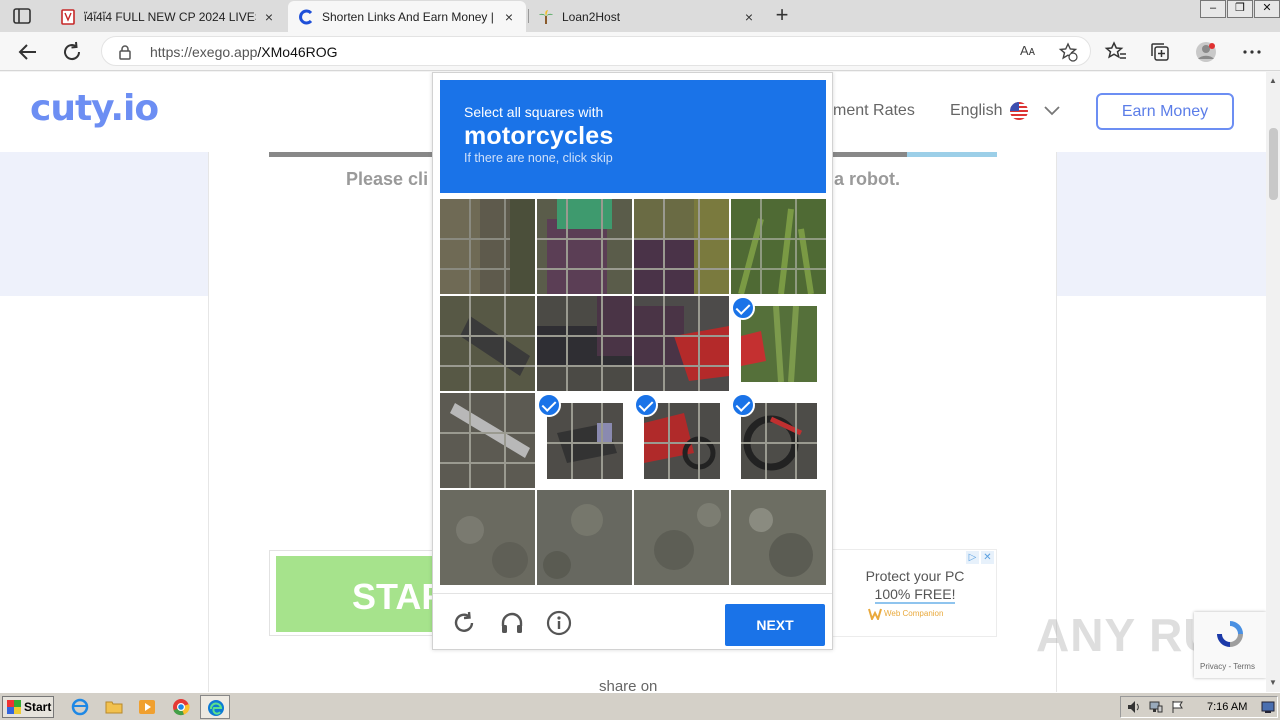  I want to click on robot-instruction-right: t a robot., so click(861, 179).